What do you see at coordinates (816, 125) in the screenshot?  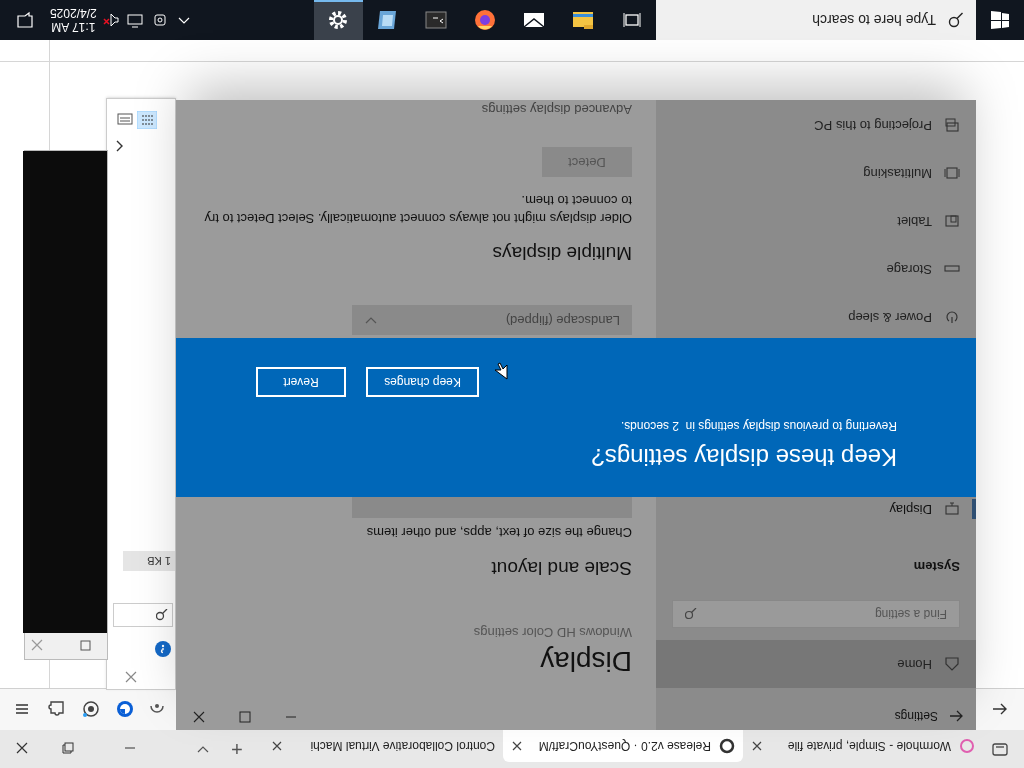 I see `nav-item: Projecting to this PC` at bounding box center [816, 125].